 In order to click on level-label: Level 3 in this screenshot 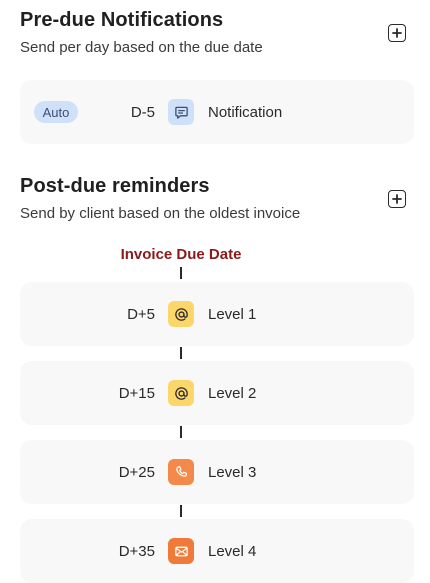, I will do `click(232, 472)`.